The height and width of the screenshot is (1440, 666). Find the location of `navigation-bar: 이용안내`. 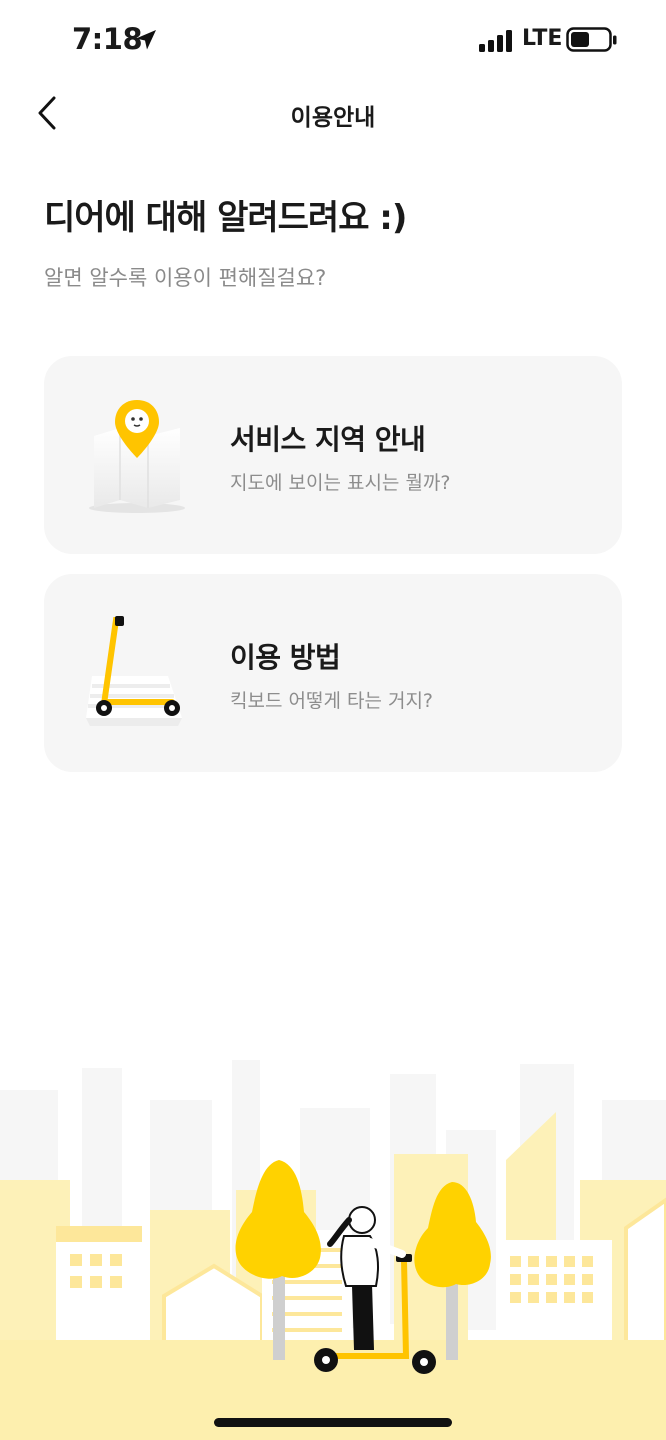

navigation-bar: 이용안내 is located at coordinates (333, 113).